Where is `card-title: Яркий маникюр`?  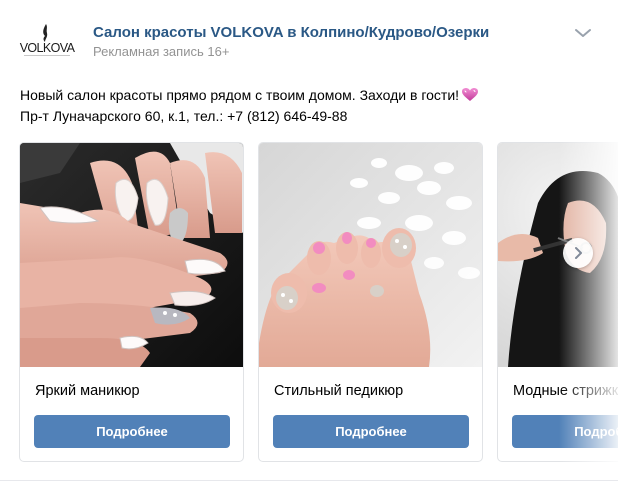 card-title: Яркий маникюр is located at coordinates (87, 391).